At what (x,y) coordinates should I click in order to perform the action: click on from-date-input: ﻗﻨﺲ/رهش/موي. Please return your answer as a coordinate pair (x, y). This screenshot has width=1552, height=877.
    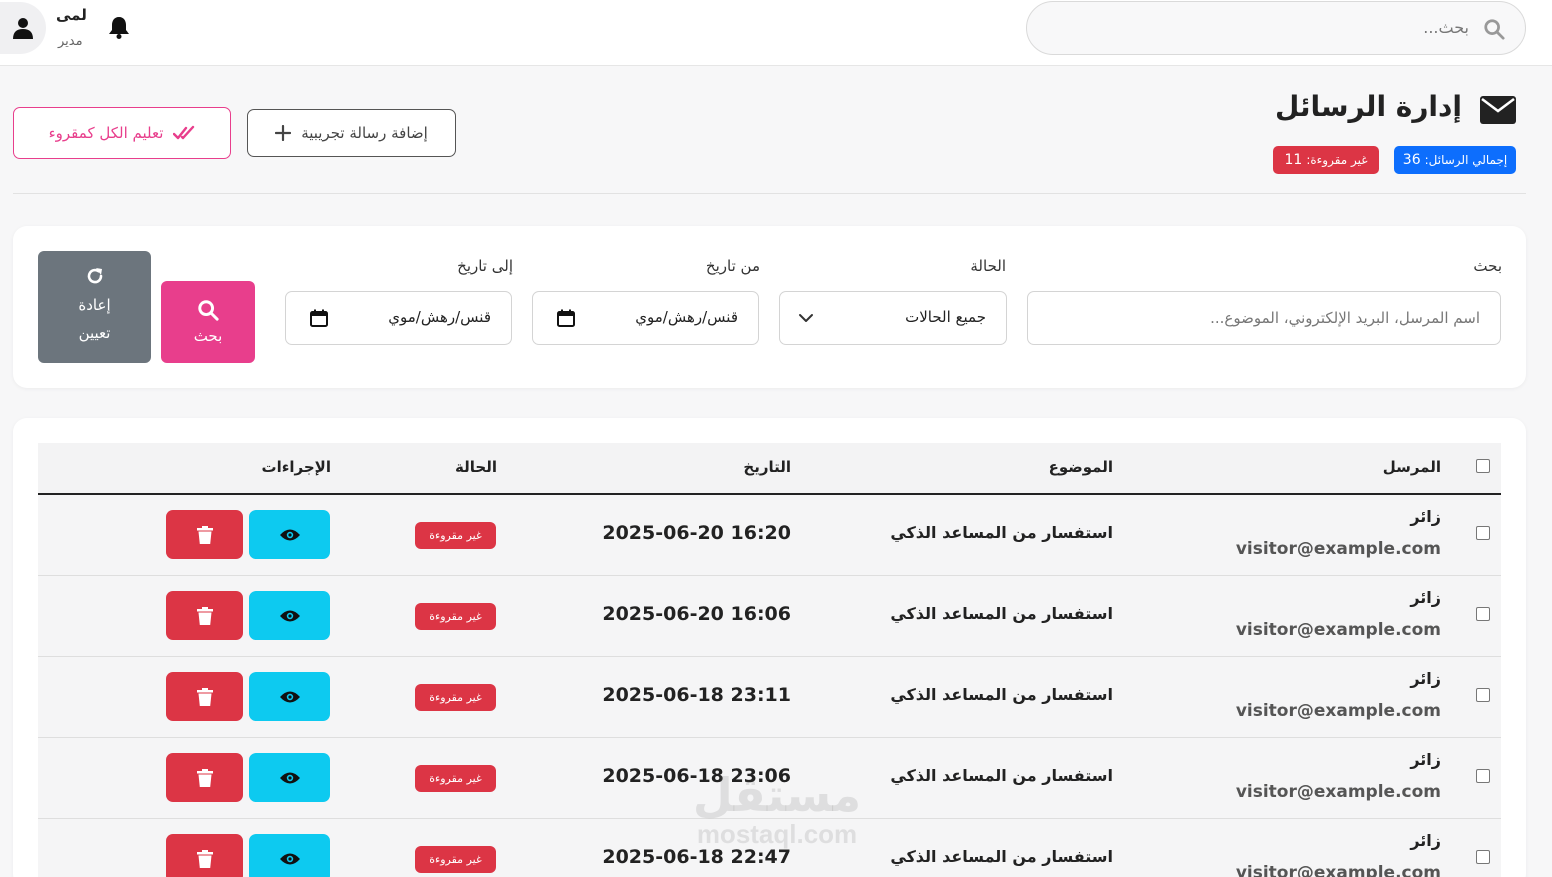
    Looking at the image, I should click on (645, 318).